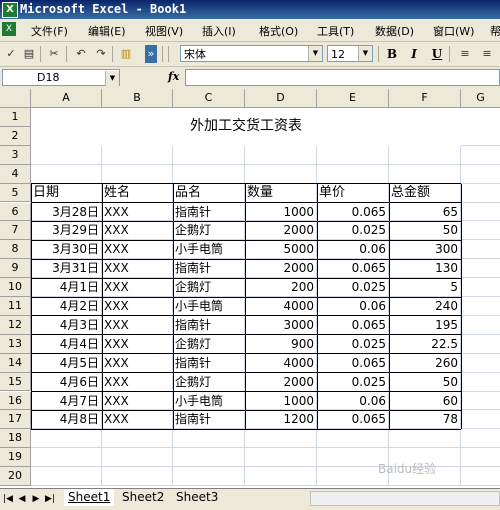 The image size is (500, 510). What do you see at coordinates (15, 458) in the screenshot?
I see `row-header: 19` at bounding box center [15, 458].